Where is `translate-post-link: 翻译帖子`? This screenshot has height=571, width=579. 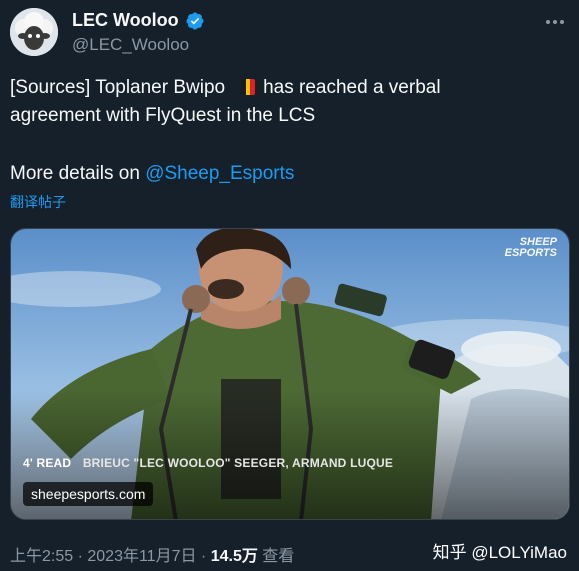
translate-post-link: 翻译帖子 is located at coordinates (38, 202).